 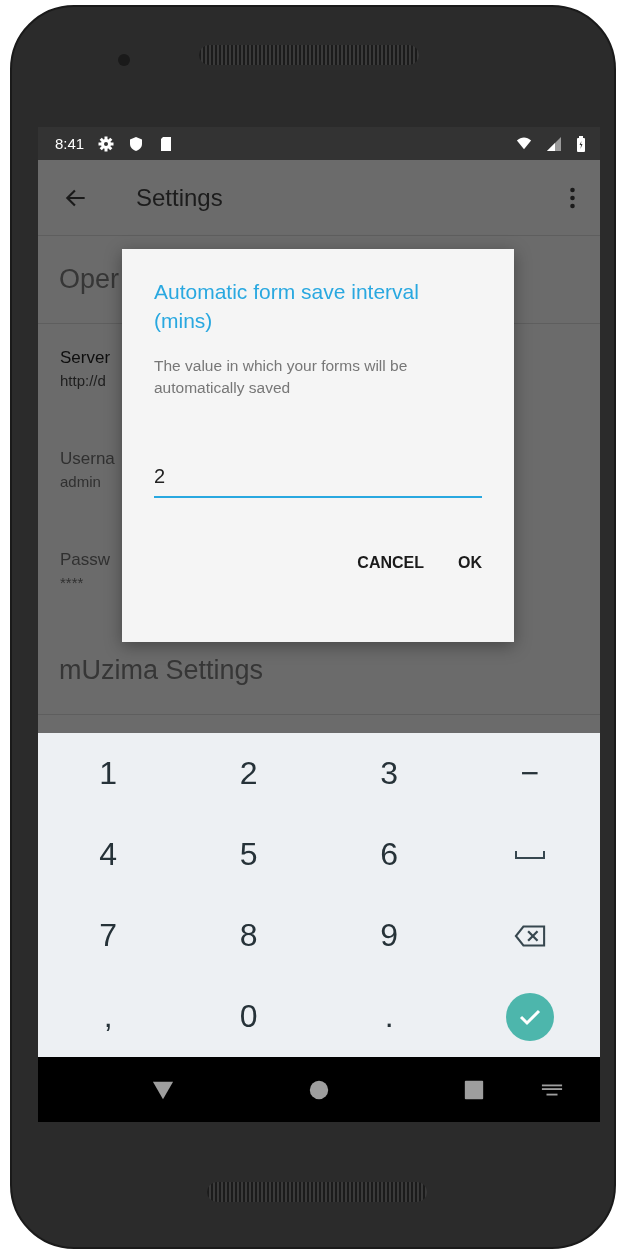 What do you see at coordinates (106, 143) in the screenshot?
I see `gear-icon` at bounding box center [106, 143].